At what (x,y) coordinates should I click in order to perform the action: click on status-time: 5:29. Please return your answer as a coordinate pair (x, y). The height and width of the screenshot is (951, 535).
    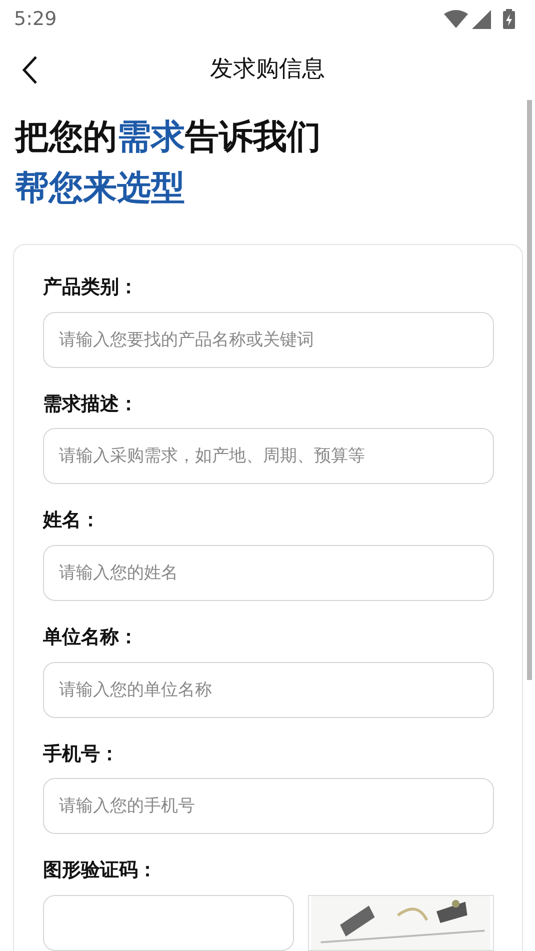
    Looking at the image, I should click on (35, 19).